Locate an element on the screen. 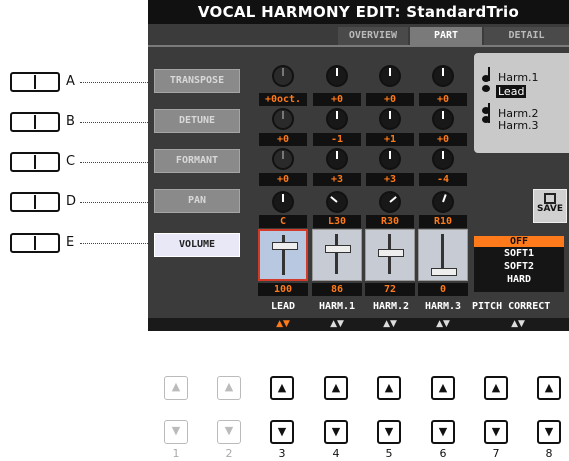 The width and height of the screenshot is (569, 461). volume-value-harm1: 86 is located at coordinates (337, 289).